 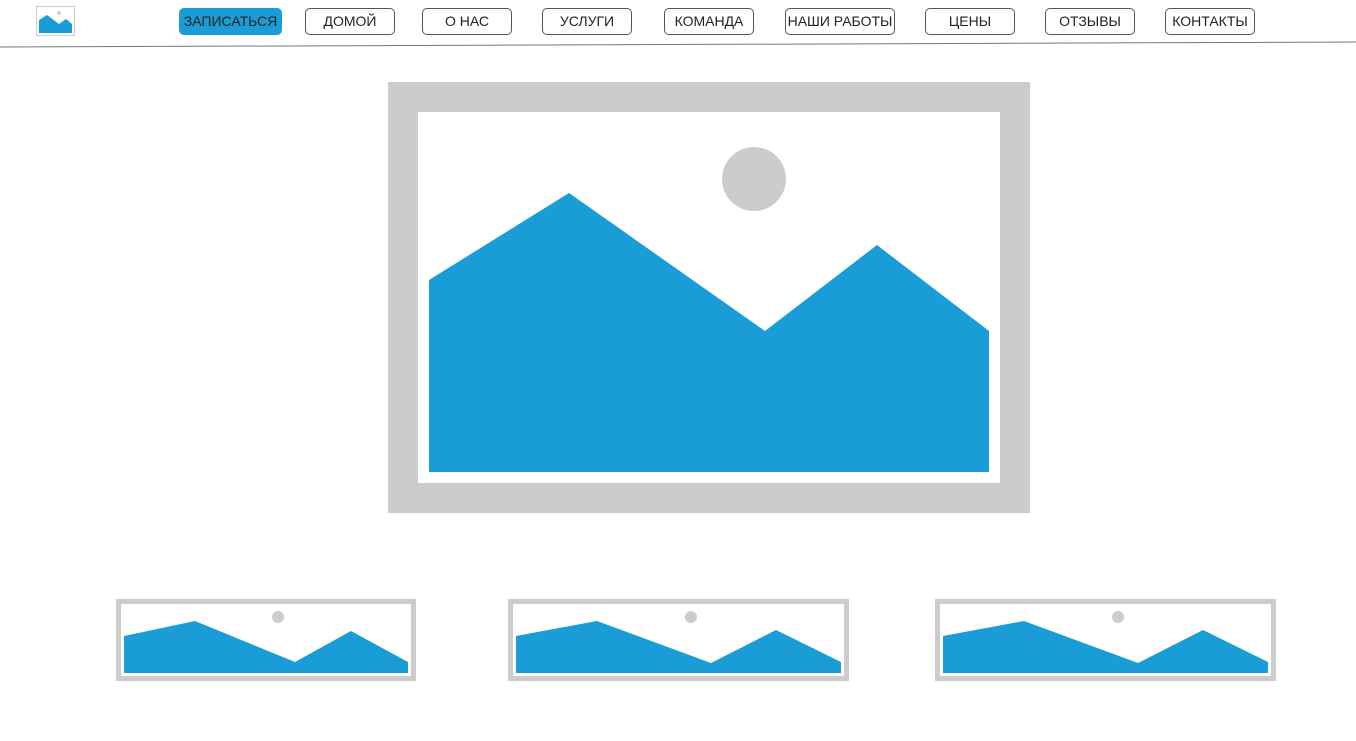 I want to click on hero-sun-icon, so click(x=754, y=179).